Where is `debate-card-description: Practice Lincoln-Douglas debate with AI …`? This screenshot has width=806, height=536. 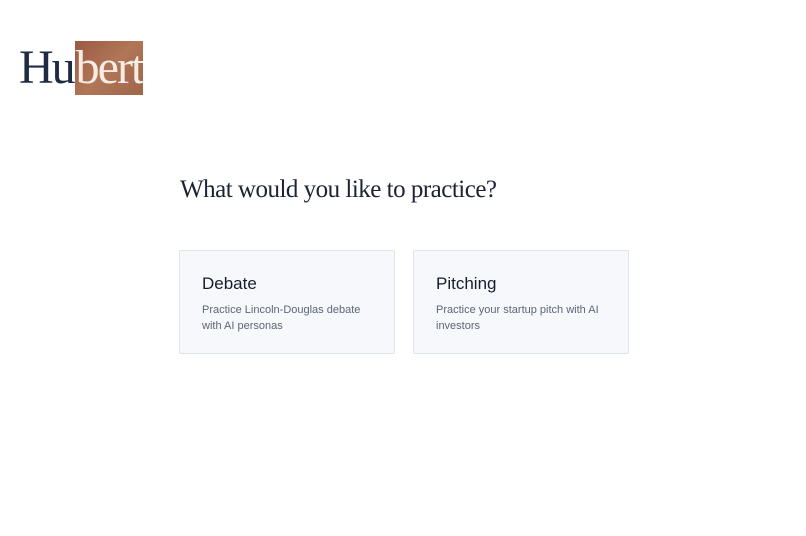
debate-card-description: Practice Lincoln-Douglas debate with AI … is located at coordinates (281, 318).